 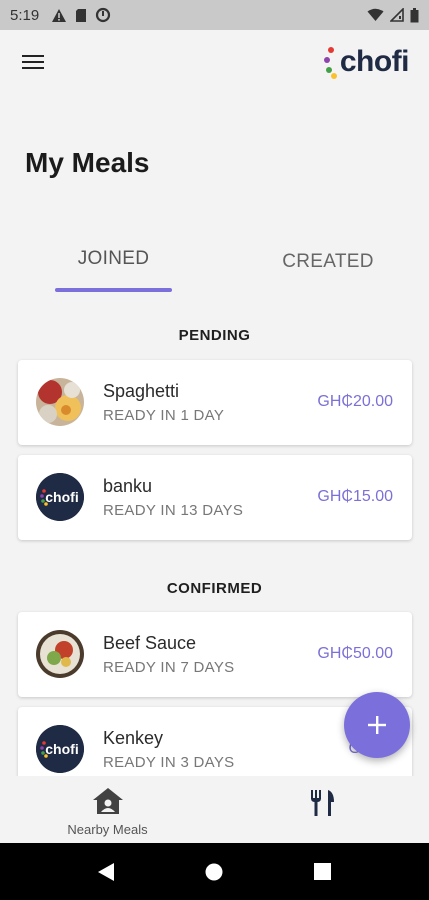 What do you see at coordinates (215, 497) in the screenshot?
I see `meal-card-banku: chofi banku READY IN 13 DAYS GH₵15.00` at bounding box center [215, 497].